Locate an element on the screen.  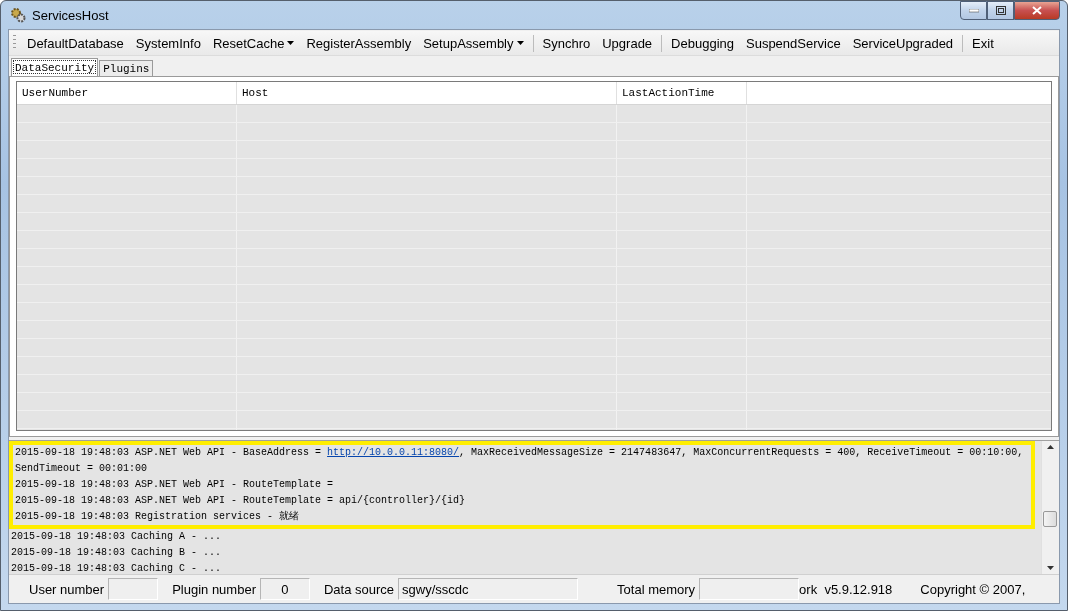
status-field: sgwy/sscdc is located at coordinates (488, 589).